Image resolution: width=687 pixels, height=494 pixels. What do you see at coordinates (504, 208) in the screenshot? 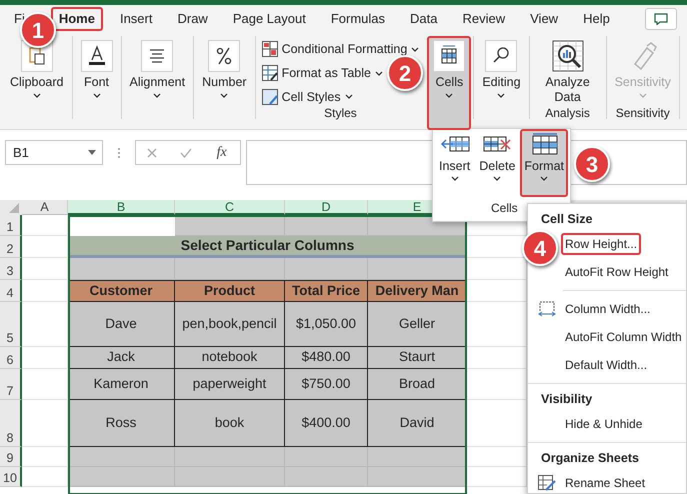
I see `group-label: Cells` at bounding box center [504, 208].